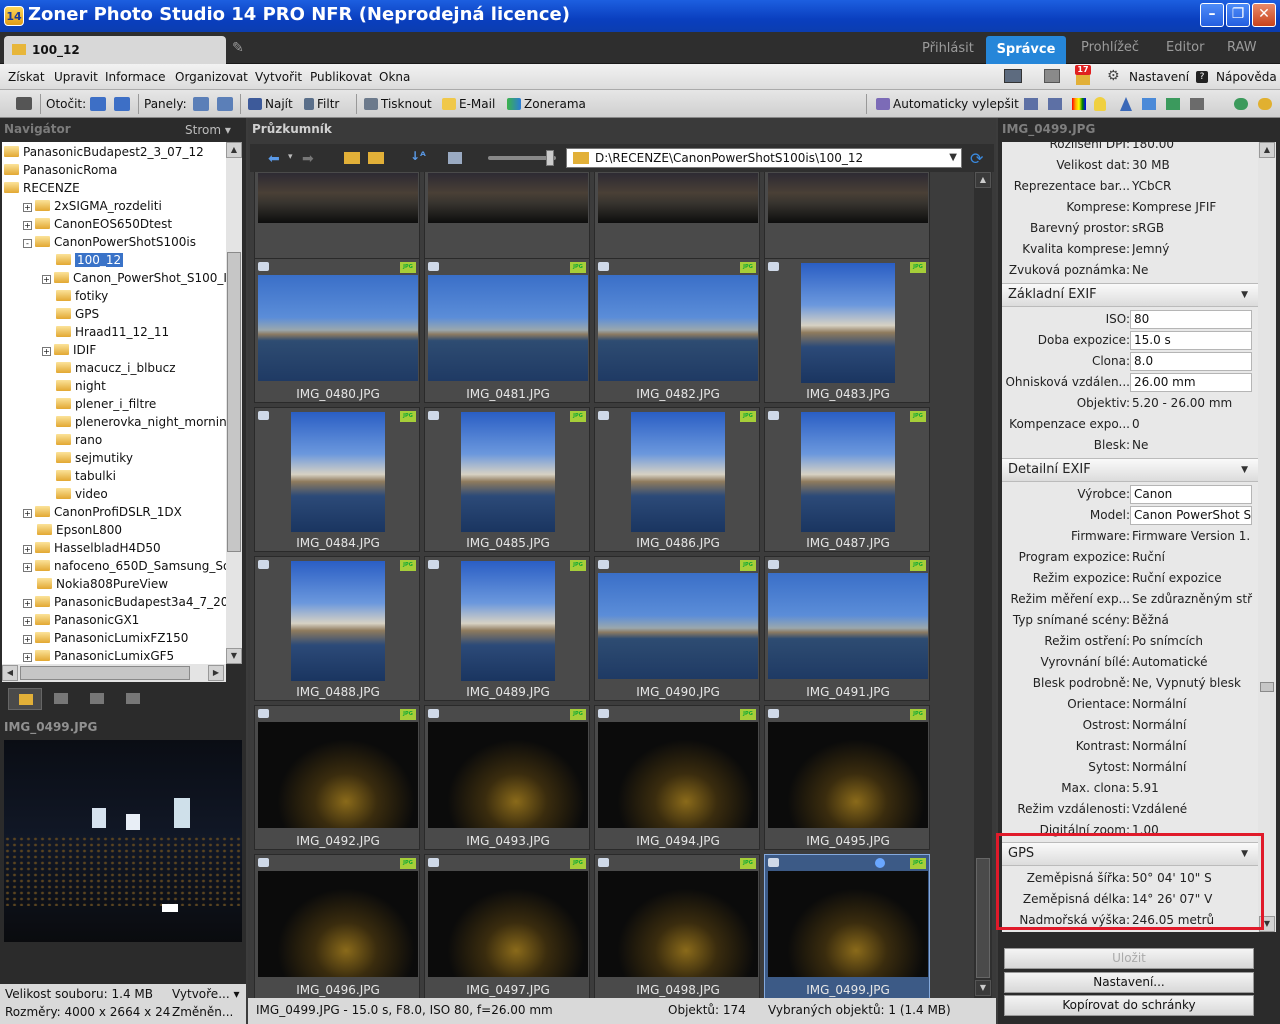  Describe the element at coordinates (1202, 77) in the screenshot. I see `help-icon: ?` at that location.